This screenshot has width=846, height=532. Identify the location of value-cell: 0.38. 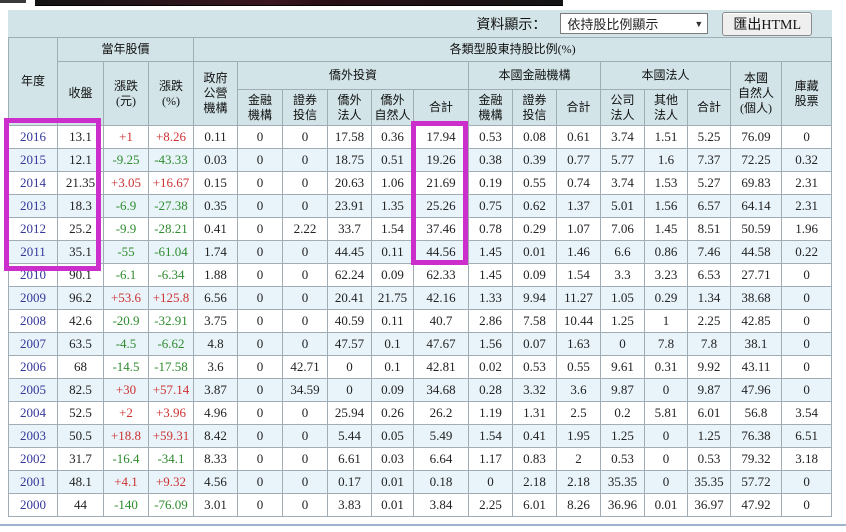
(490, 160).